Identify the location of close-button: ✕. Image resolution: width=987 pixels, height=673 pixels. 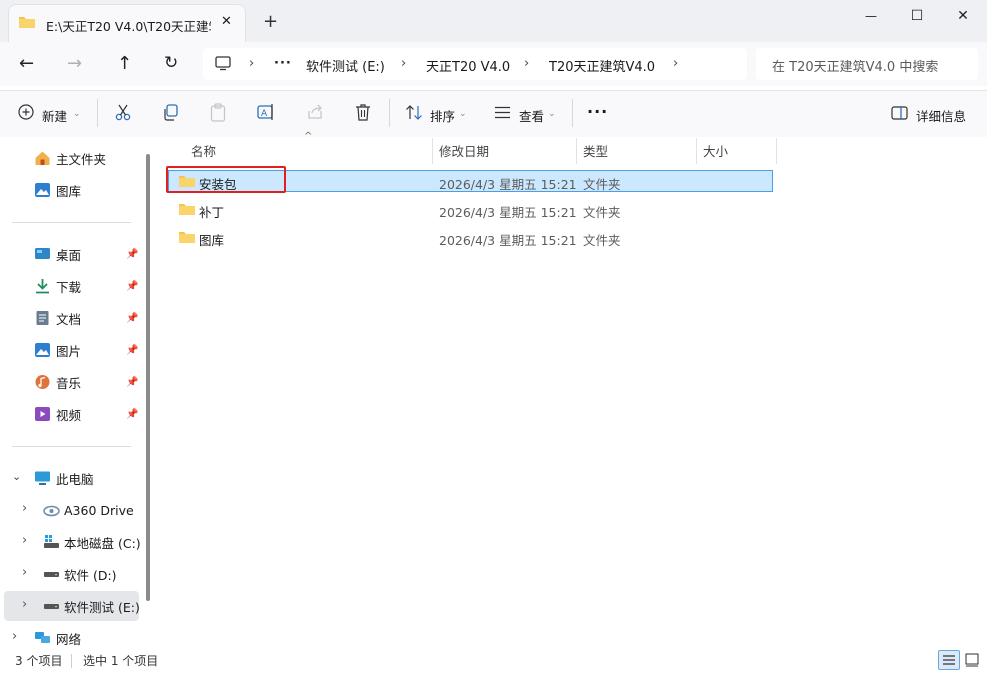
(963, 16).